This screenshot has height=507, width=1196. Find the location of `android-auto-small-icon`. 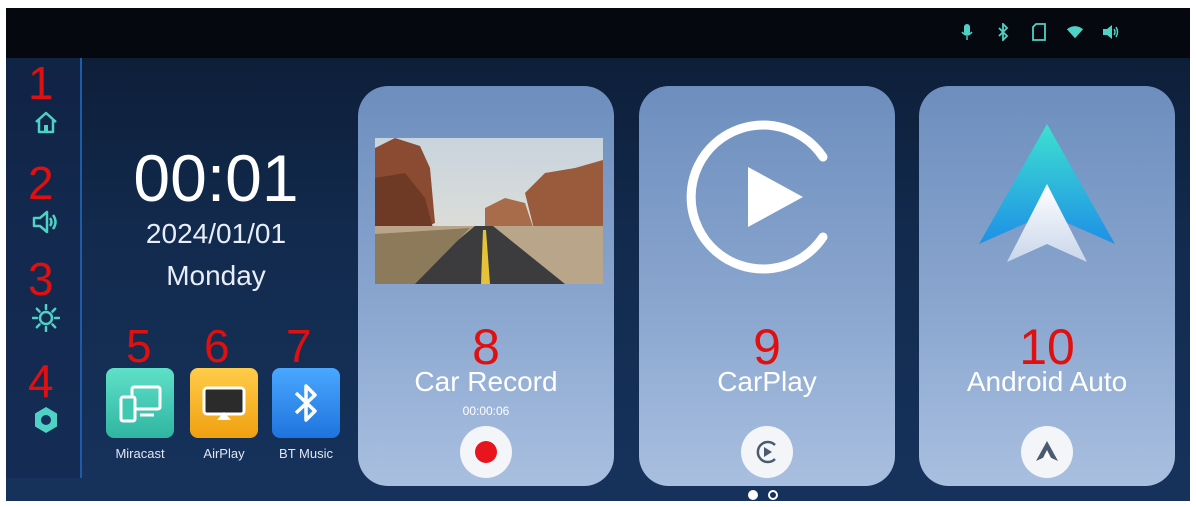

android-auto-small-icon is located at coordinates (1047, 451).